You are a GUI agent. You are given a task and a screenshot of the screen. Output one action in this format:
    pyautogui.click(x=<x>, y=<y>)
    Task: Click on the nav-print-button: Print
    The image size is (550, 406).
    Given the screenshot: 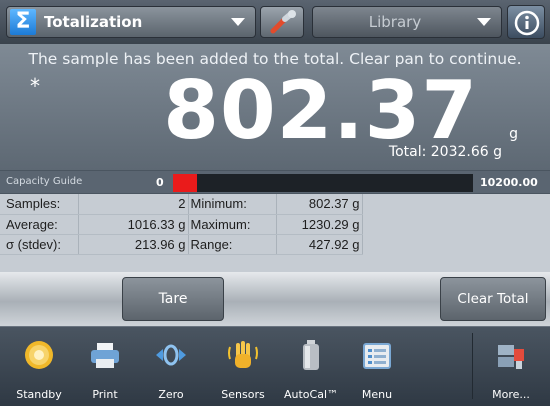 What is the action you would take?
    pyautogui.click(x=105, y=366)
    